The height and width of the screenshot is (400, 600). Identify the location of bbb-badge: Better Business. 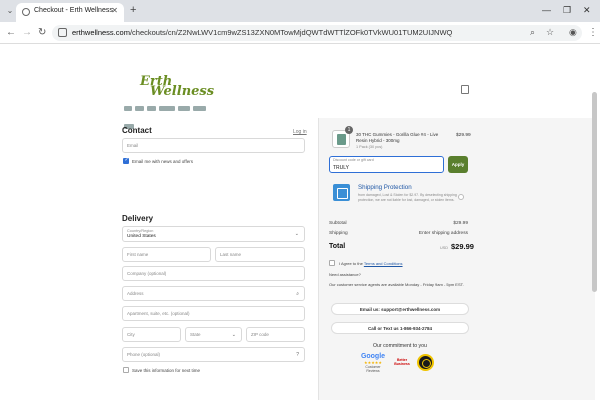
(402, 362).